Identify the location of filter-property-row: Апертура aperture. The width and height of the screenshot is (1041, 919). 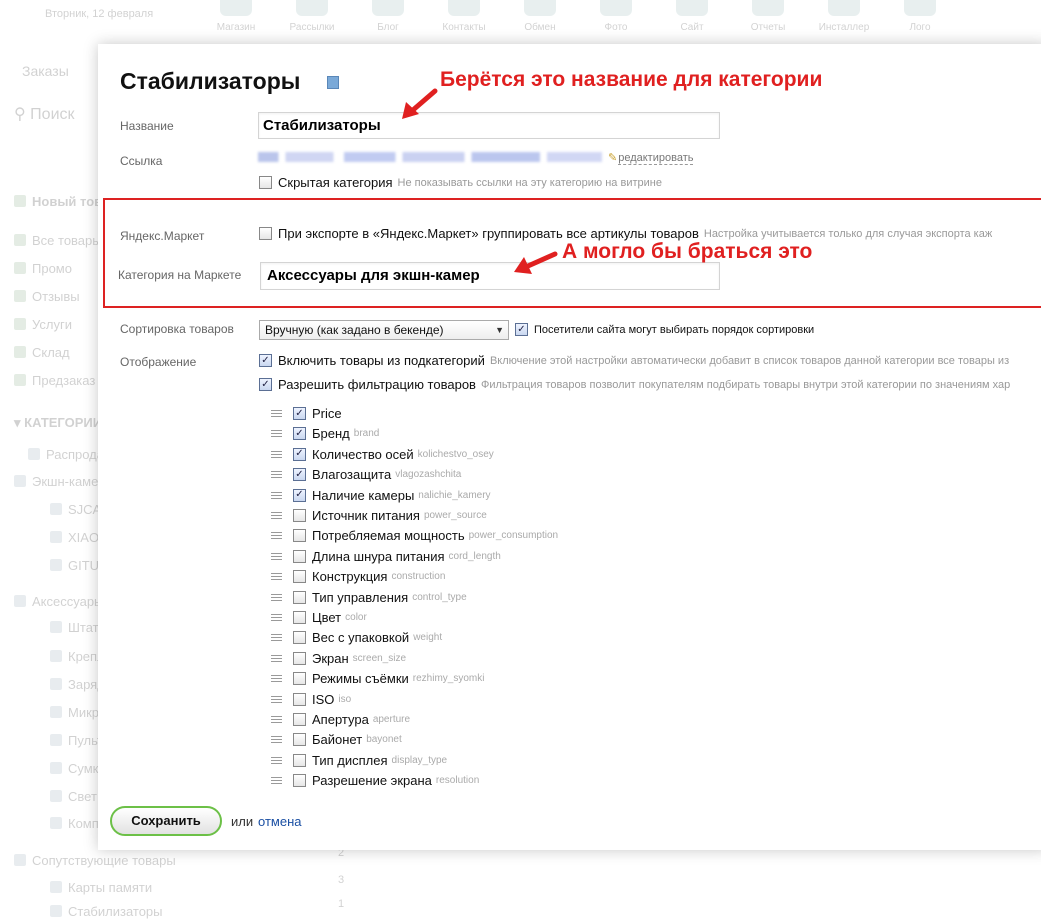
(340, 719).